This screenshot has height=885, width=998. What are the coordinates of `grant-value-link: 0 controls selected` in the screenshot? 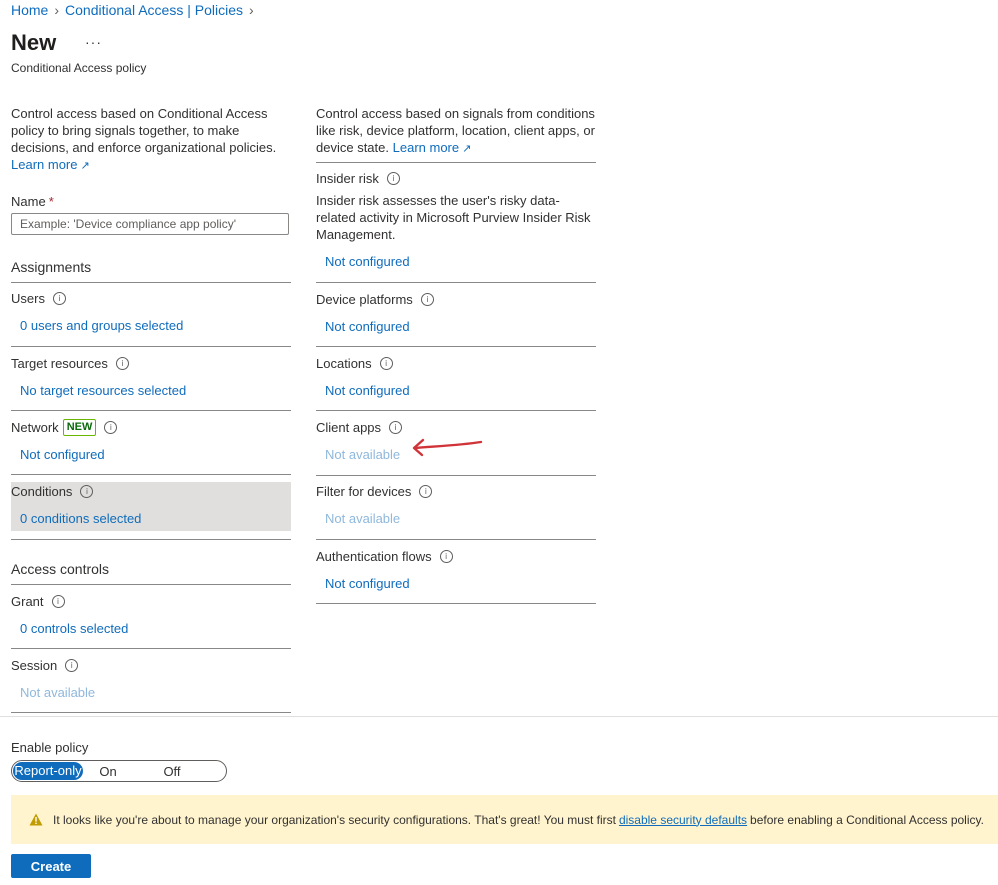 It's located at (69, 628).